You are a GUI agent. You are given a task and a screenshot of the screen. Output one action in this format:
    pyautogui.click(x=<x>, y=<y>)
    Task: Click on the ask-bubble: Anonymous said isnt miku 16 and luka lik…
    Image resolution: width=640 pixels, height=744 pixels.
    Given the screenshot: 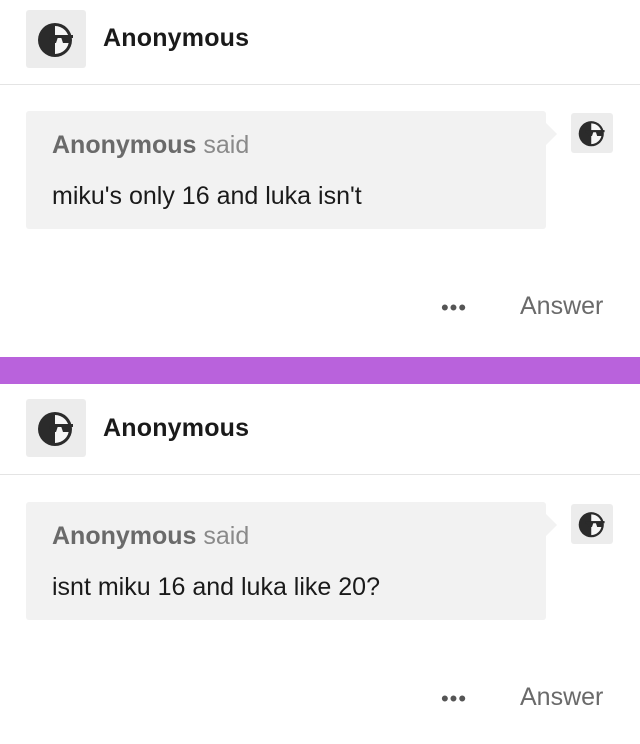 What is the action you would take?
    pyautogui.click(x=291, y=561)
    